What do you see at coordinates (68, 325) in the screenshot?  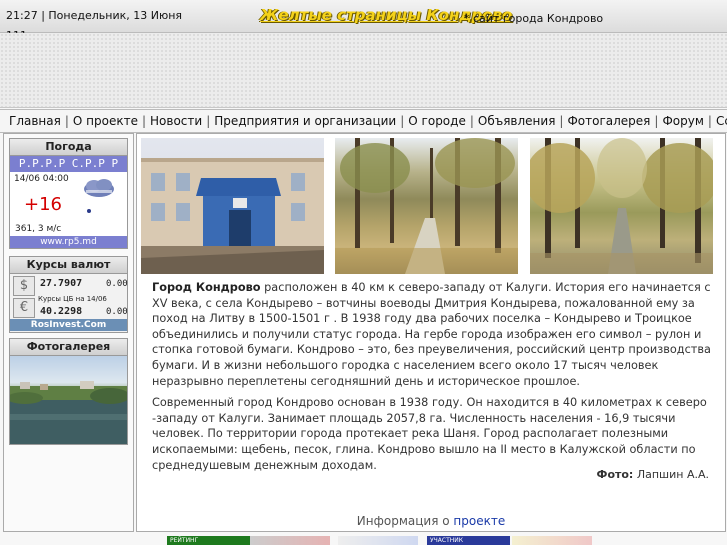 I see `currency-source-link: RosInvest.Com` at bounding box center [68, 325].